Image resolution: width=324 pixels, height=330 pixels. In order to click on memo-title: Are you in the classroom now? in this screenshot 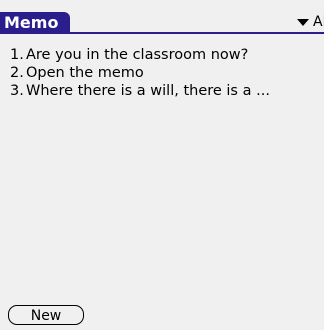, I will do `click(137, 55)`.